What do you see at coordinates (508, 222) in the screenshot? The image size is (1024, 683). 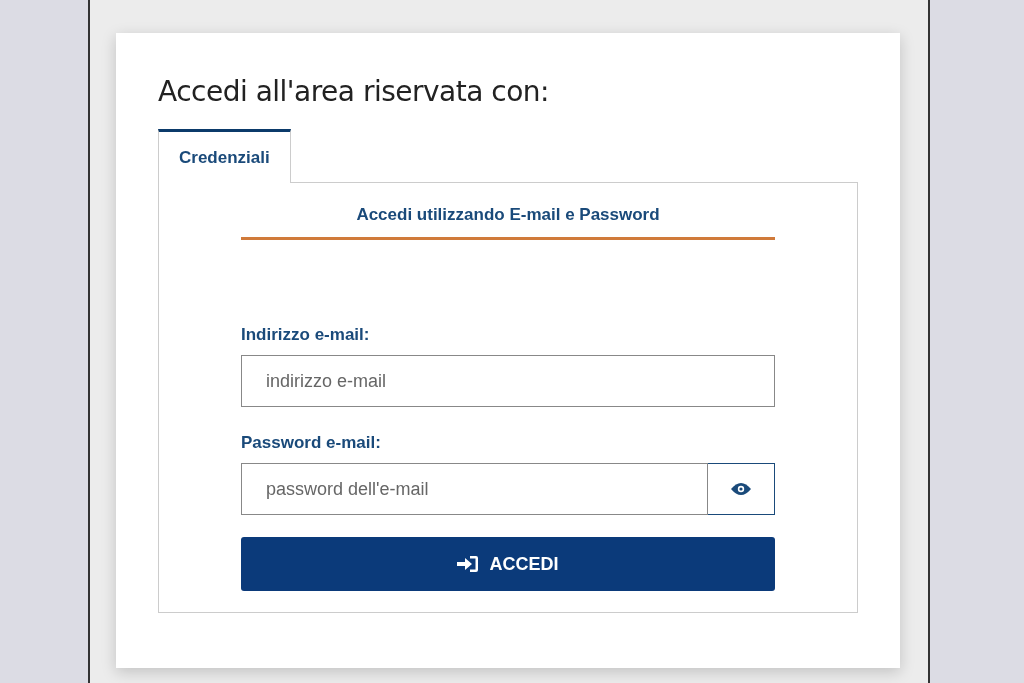 I see `form-subtitle: Accedi utilizzando E-mail e Password` at bounding box center [508, 222].